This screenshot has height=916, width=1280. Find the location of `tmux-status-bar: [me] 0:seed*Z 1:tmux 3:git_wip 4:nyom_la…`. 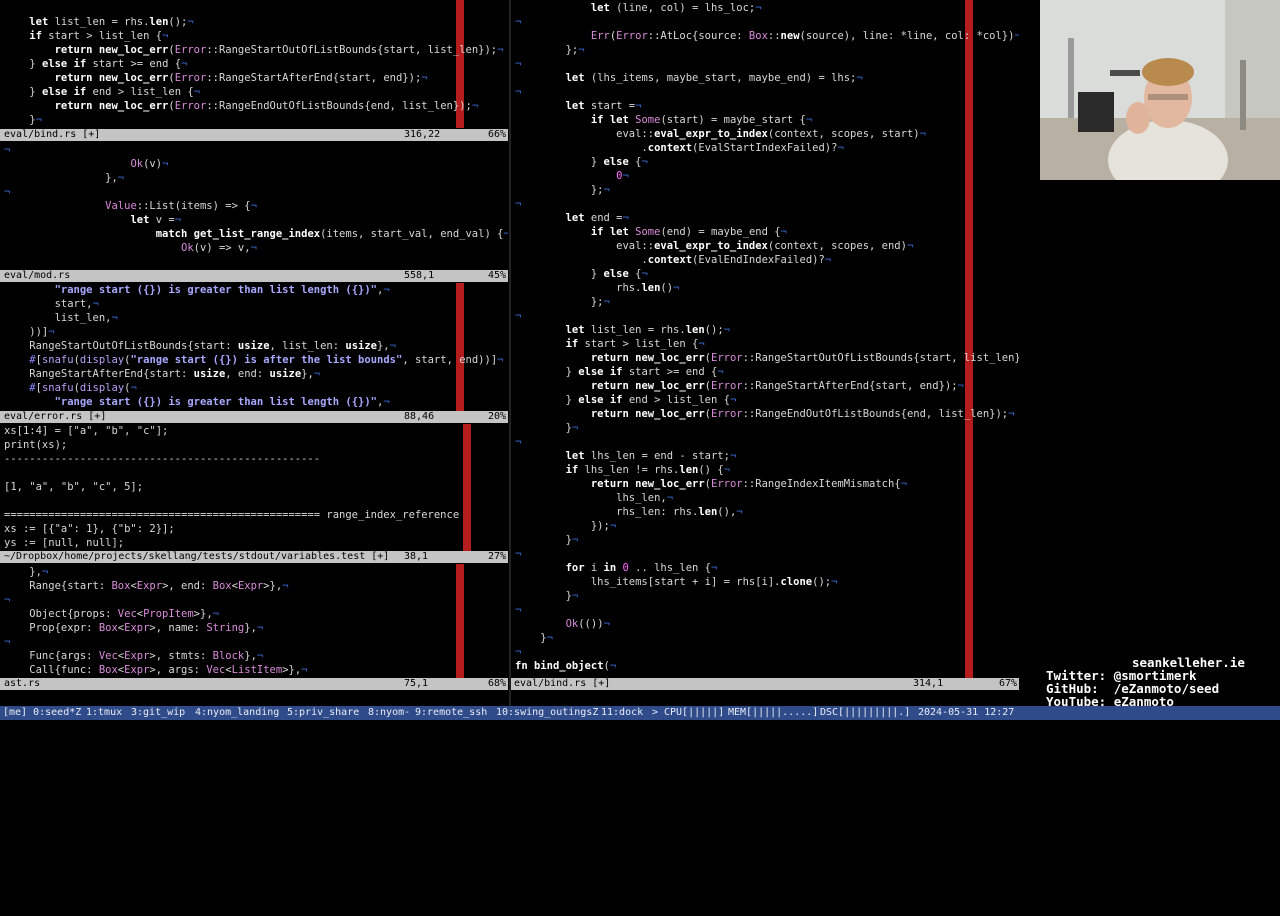

tmux-status-bar: [me] 0:seed*Z 1:tmux 3:git_wip 4:nyom_la… is located at coordinates (640, 713).